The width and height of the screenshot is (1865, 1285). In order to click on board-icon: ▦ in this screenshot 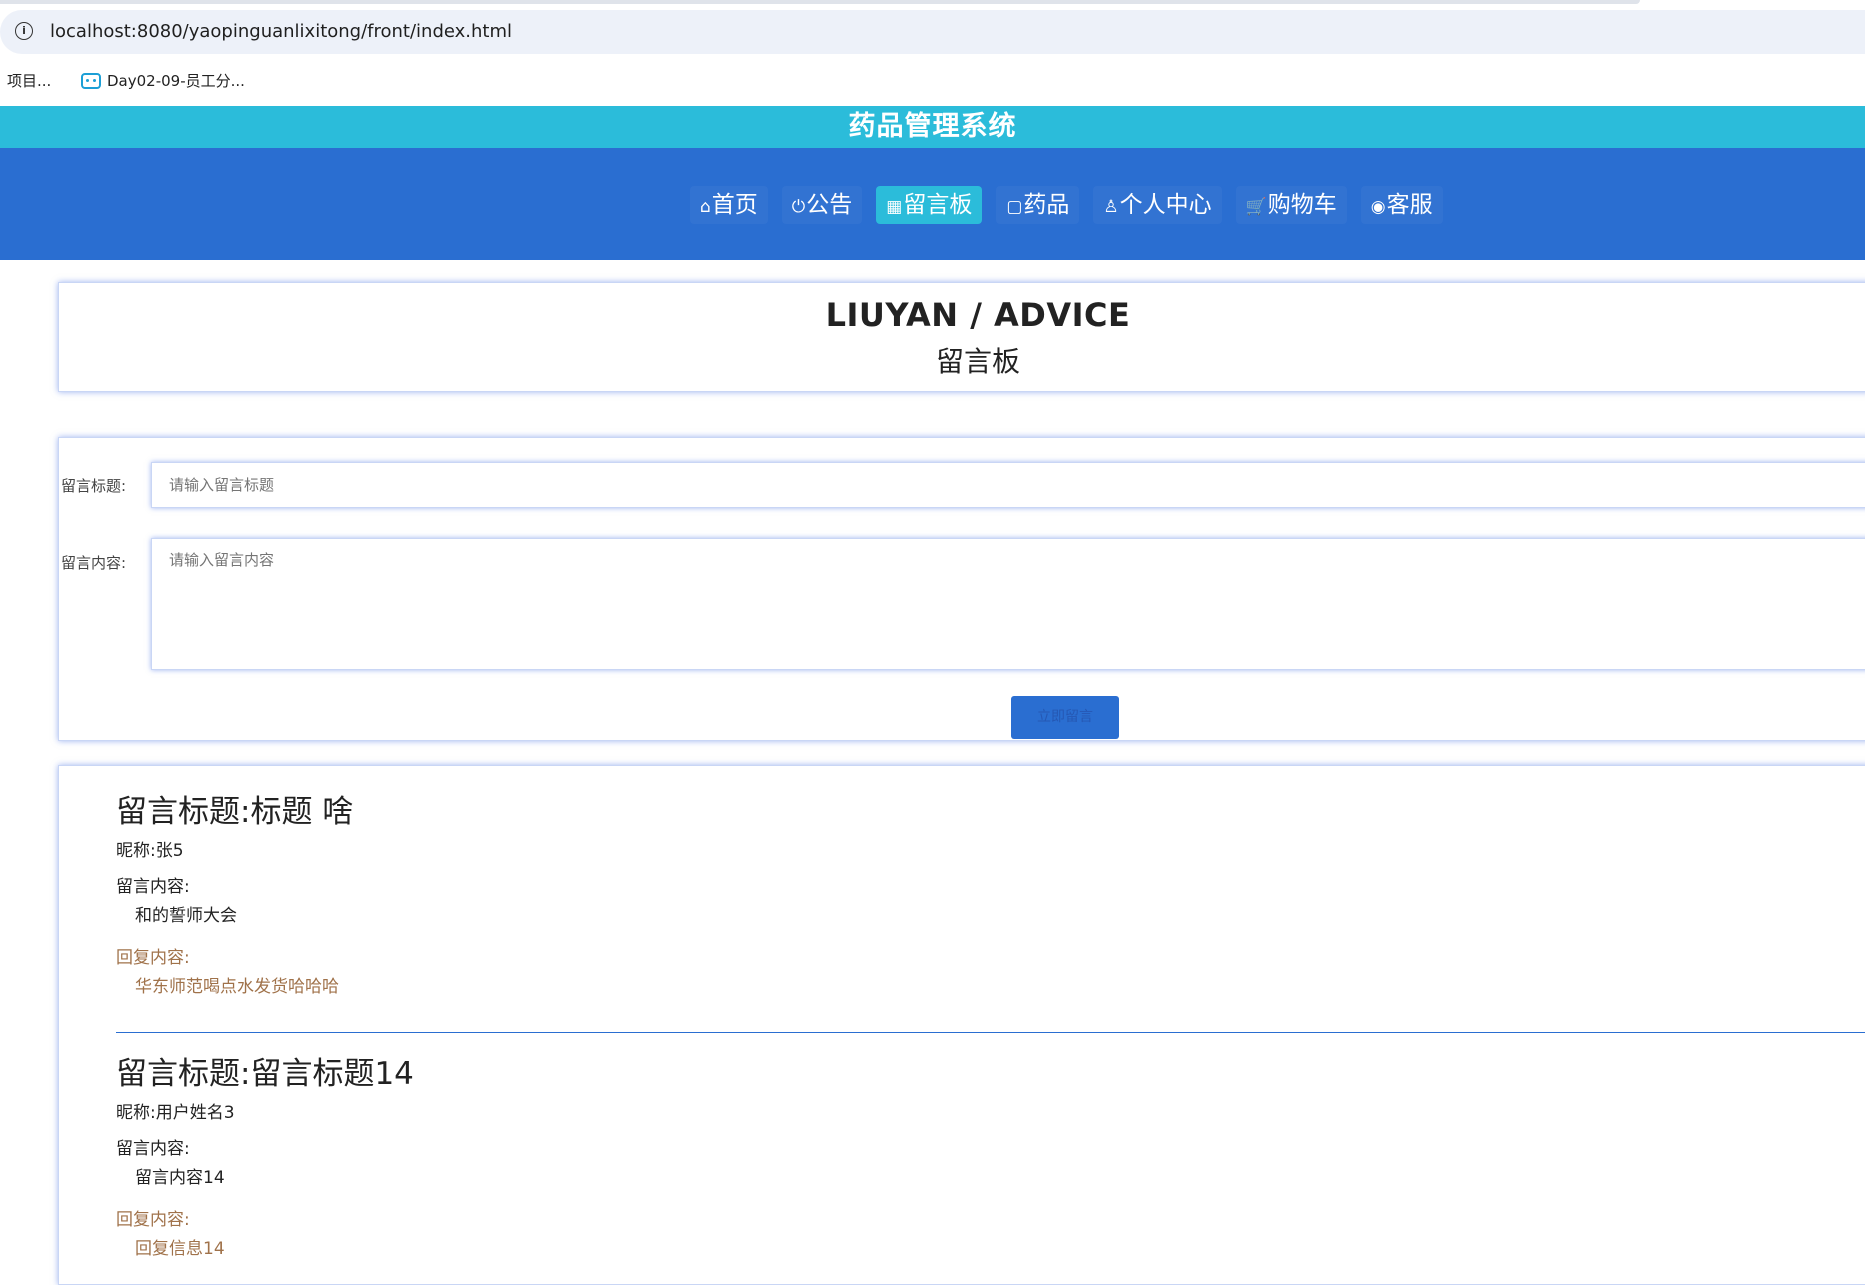, I will do `click(894, 207)`.